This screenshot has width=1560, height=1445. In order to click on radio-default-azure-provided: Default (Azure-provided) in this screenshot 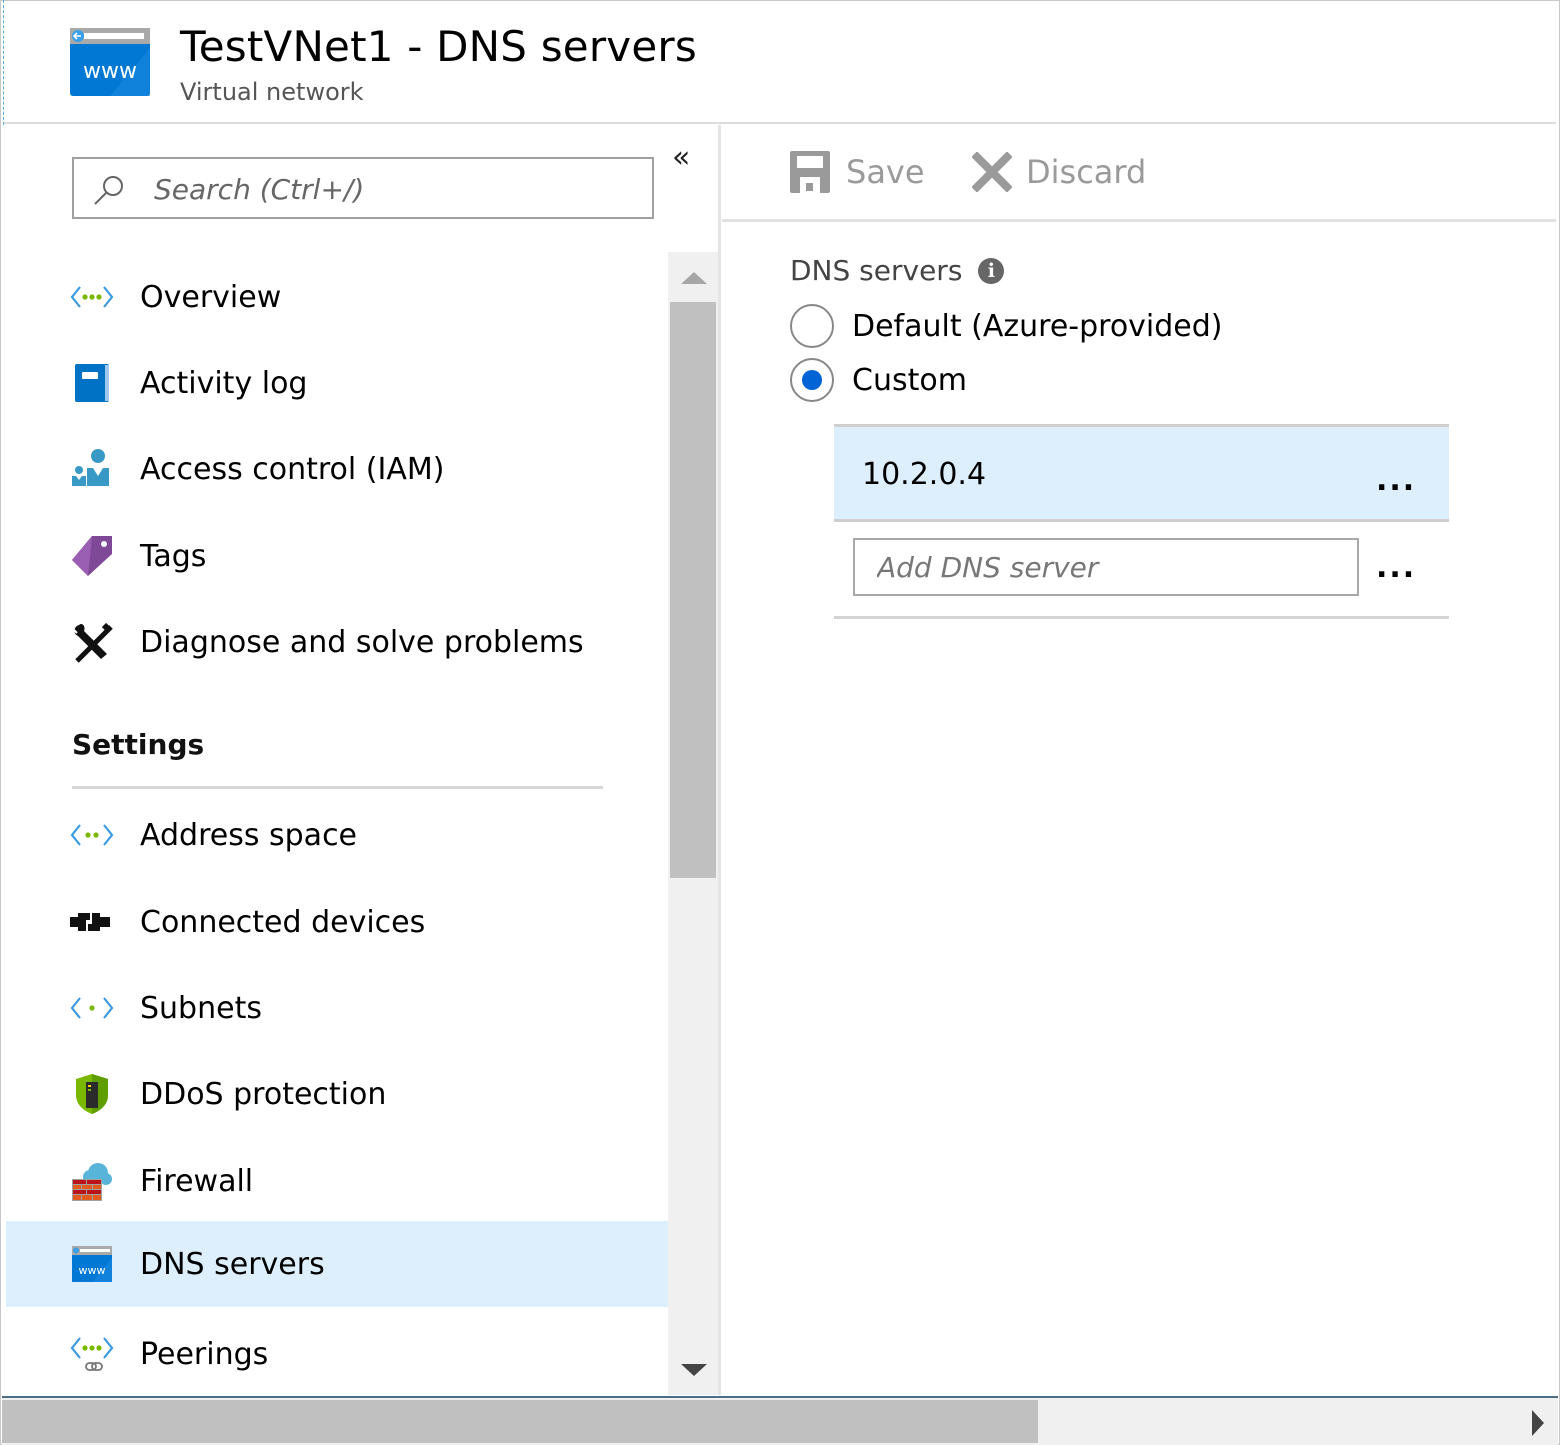, I will do `click(1006, 326)`.